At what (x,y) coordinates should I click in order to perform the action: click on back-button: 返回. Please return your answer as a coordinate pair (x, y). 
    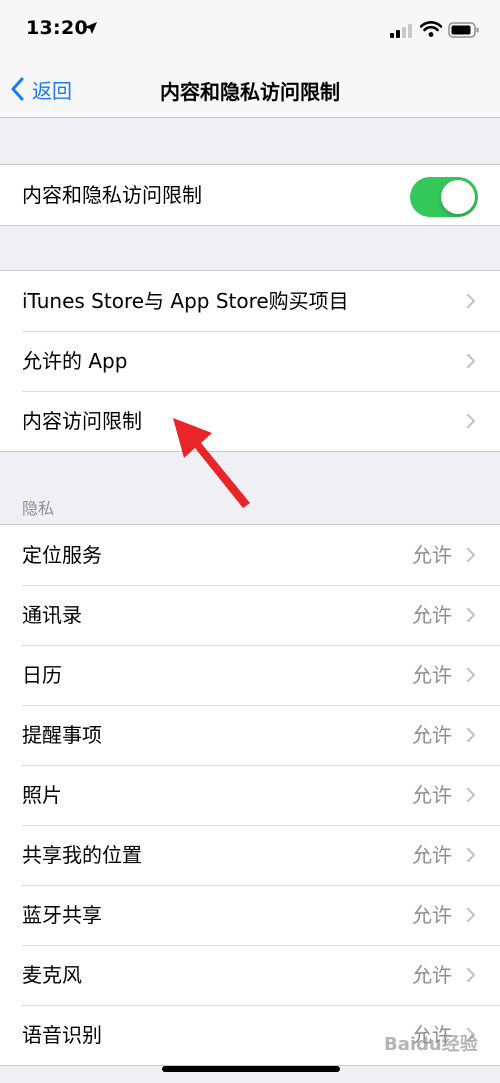
    Looking at the image, I should click on (41, 89).